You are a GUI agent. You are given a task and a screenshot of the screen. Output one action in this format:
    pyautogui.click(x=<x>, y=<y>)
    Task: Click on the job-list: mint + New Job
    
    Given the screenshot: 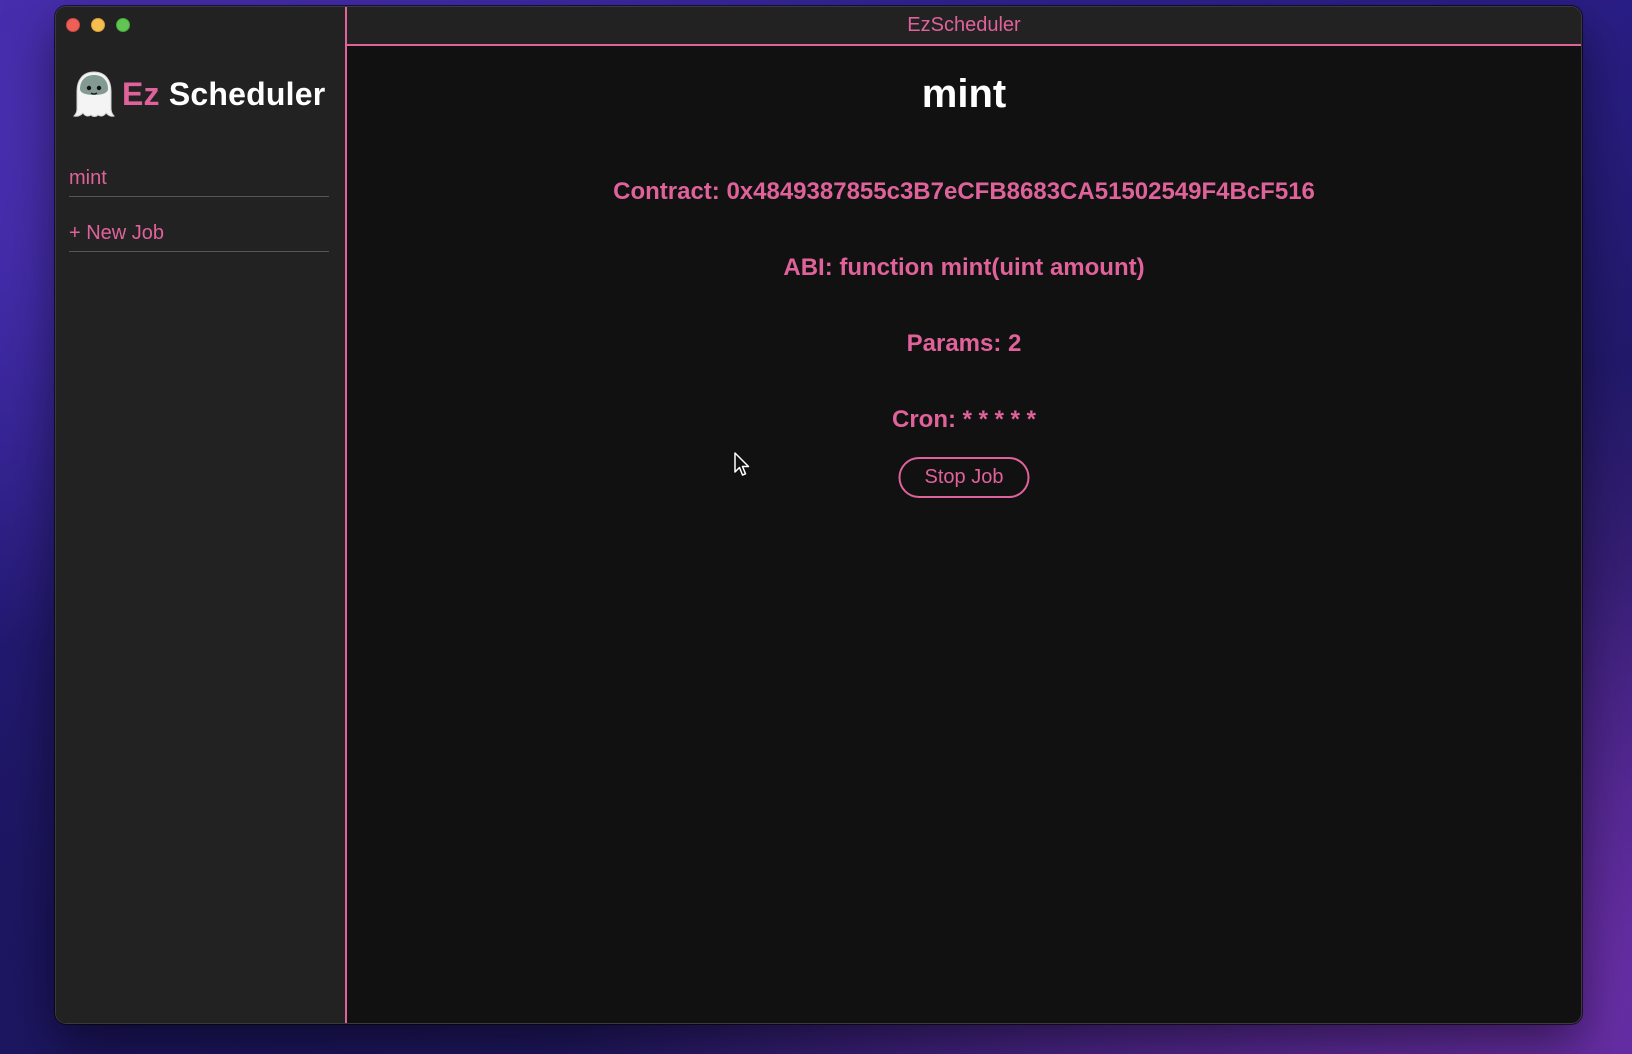 What is the action you would take?
    pyautogui.click(x=199, y=218)
    